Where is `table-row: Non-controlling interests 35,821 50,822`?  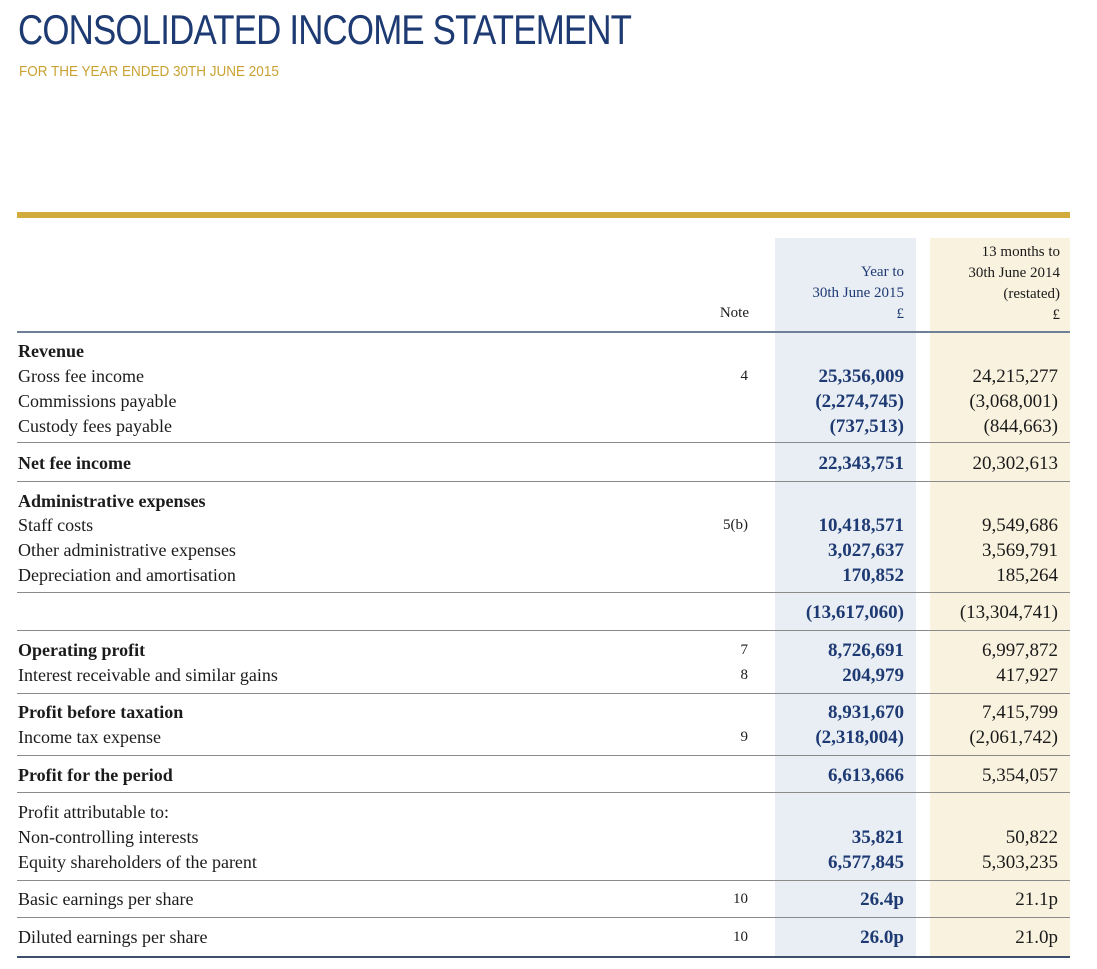 table-row: Non-controlling interests 35,821 50,822 is located at coordinates (548, 837).